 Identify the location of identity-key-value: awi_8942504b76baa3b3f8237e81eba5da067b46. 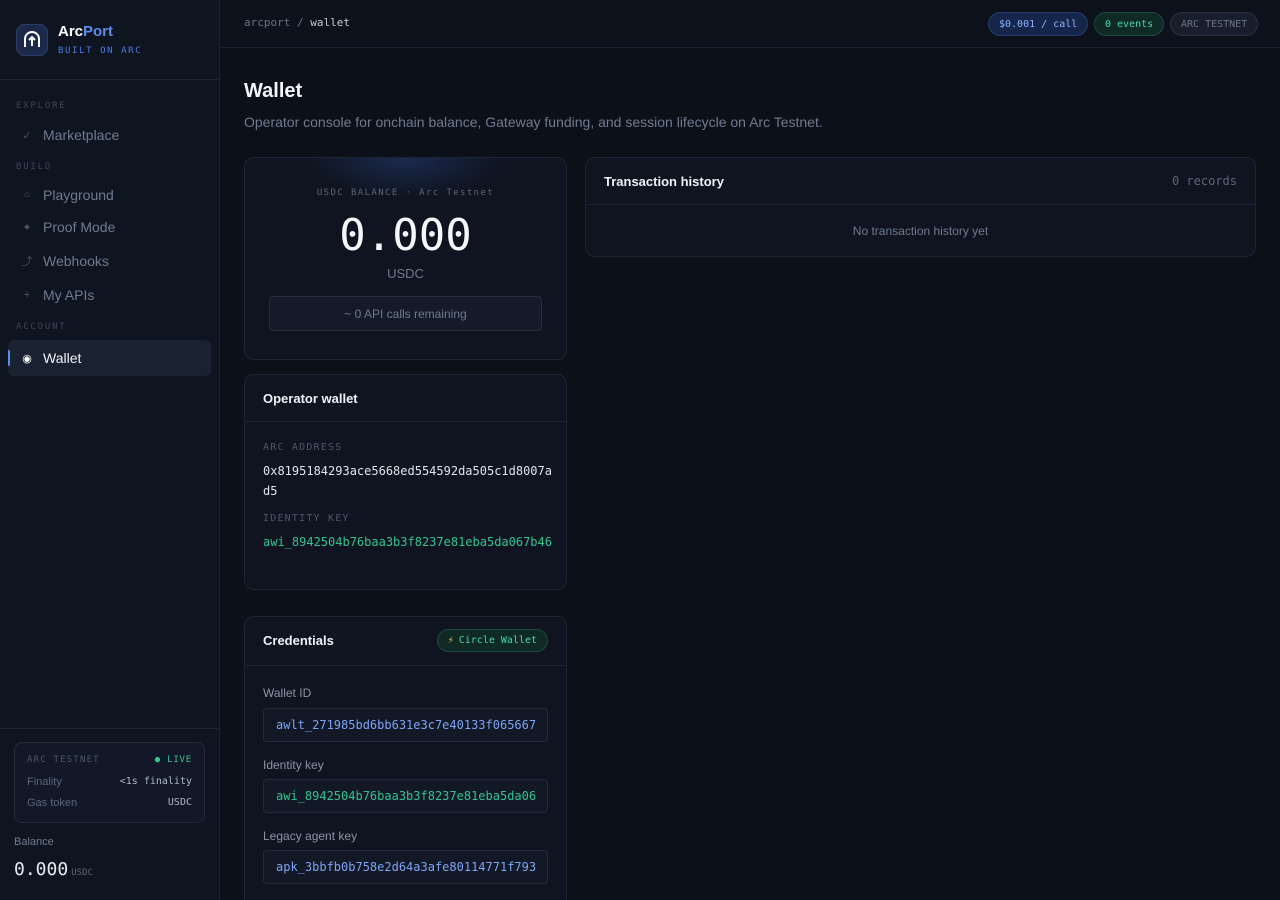
(408, 542).